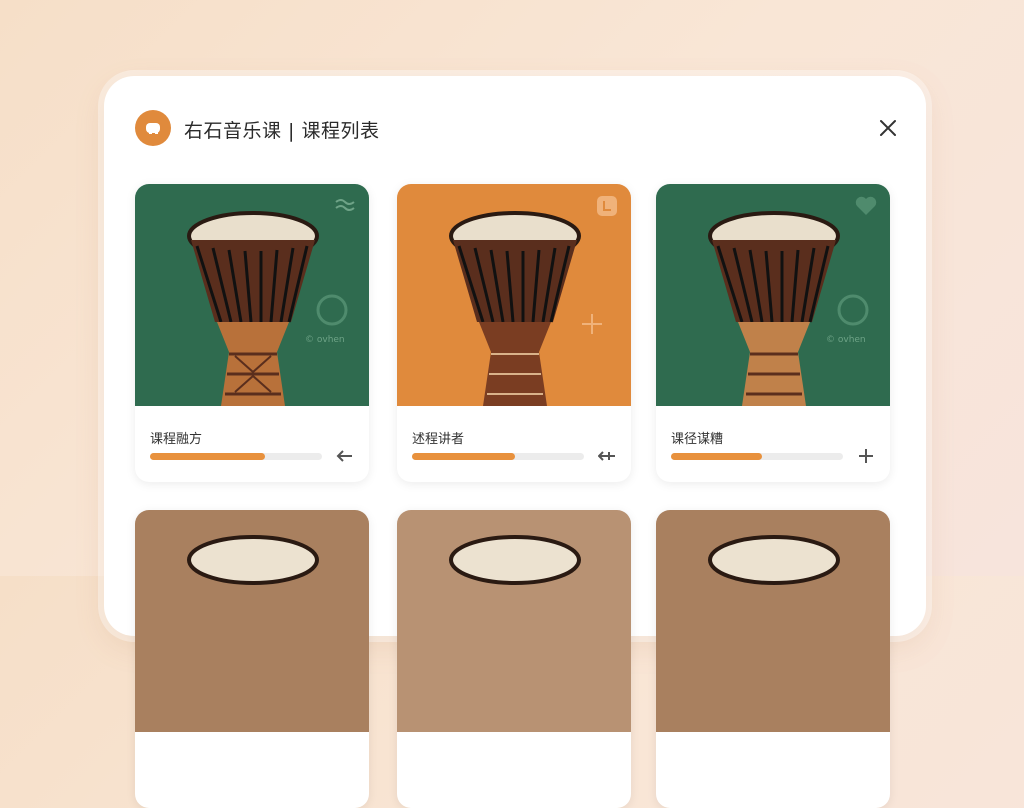 This screenshot has height=808, width=1024. What do you see at coordinates (773, 333) in the screenshot?
I see `course-card: © ovhen 课径谋糟` at bounding box center [773, 333].